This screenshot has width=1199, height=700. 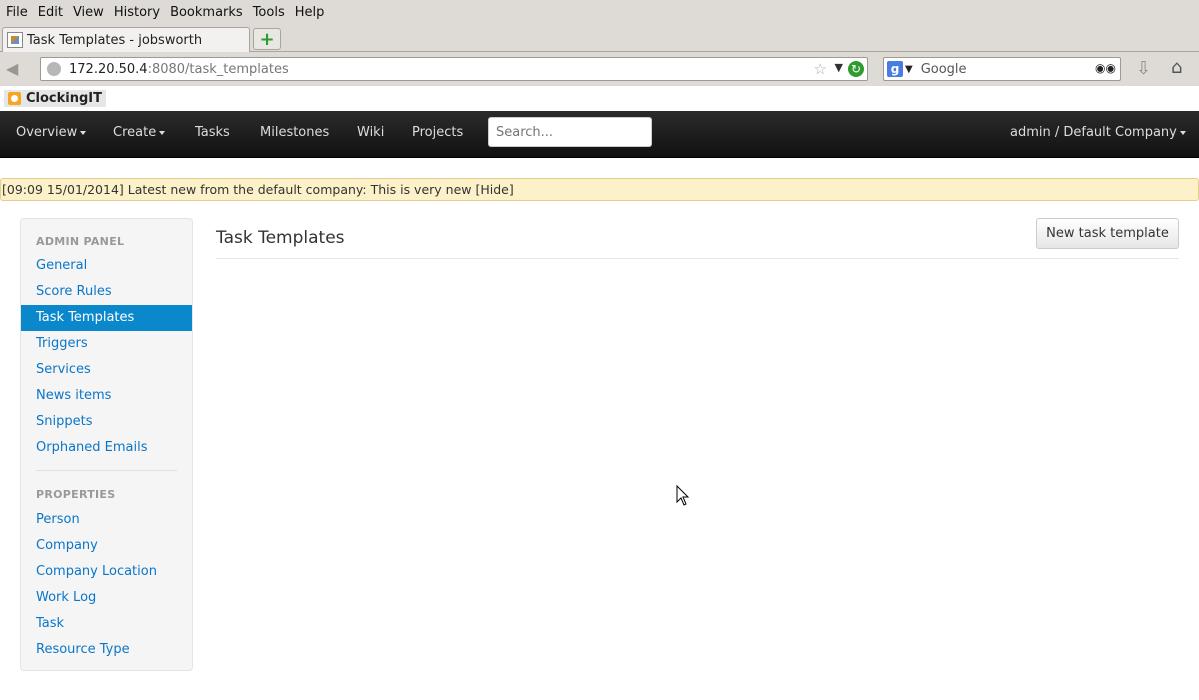 I want to click on browser-tabstrip: Task Templates - jobsworth +, so click(x=599, y=38).